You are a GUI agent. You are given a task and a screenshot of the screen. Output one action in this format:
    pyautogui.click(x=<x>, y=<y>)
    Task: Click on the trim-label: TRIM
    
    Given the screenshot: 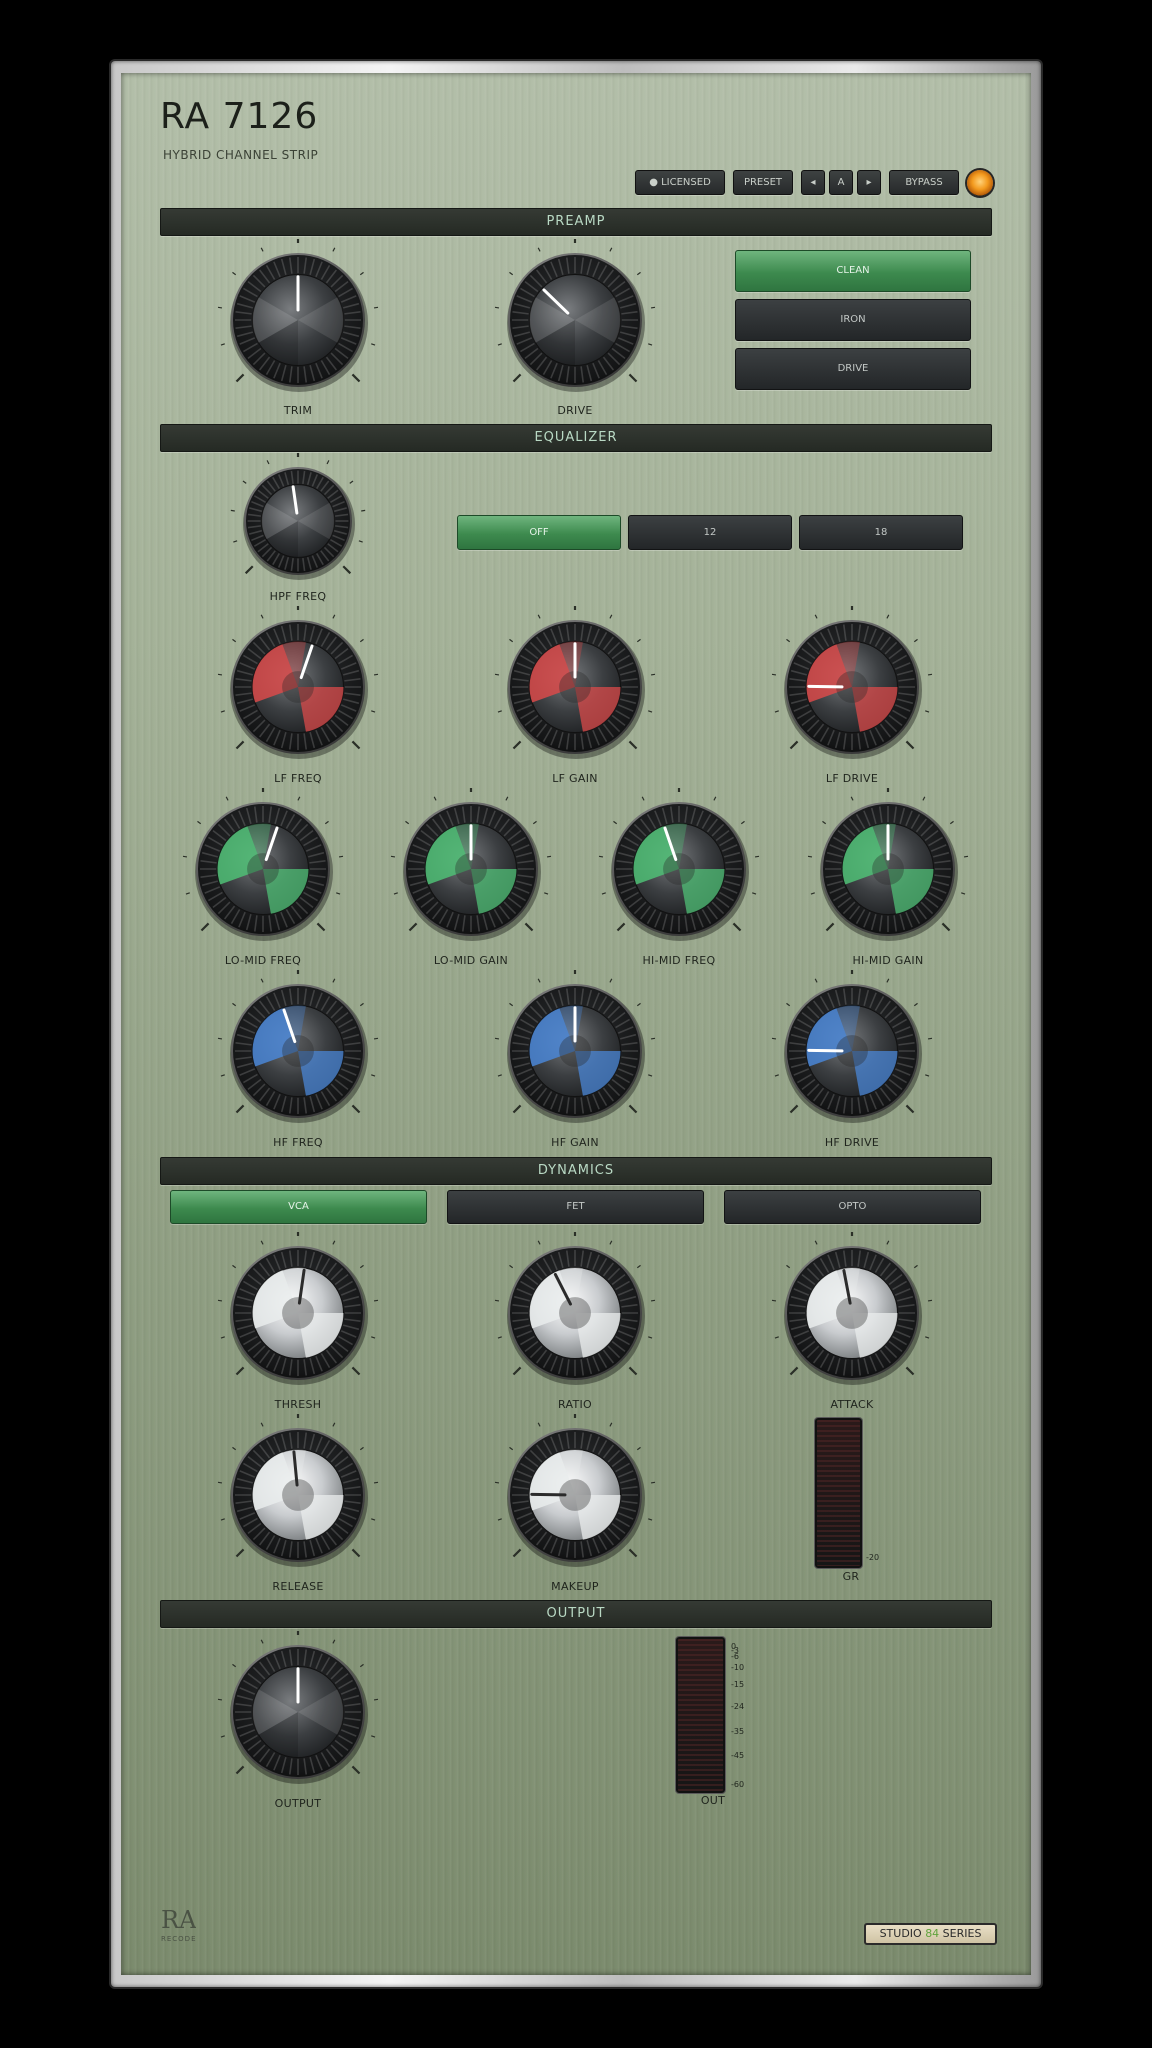 What is the action you would take?
    pyautogui.click(x=298, y=410)
    